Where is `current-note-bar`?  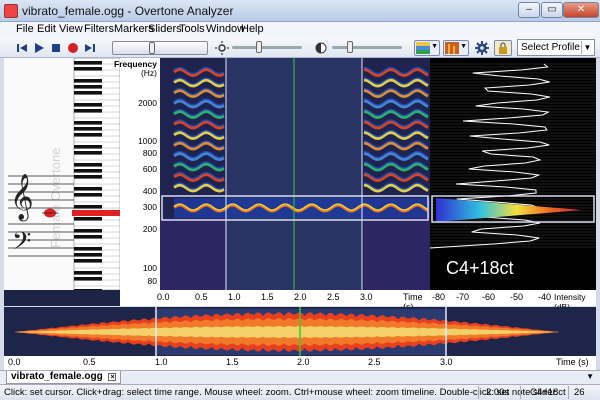 current-note-bar is located at coordinates (96, 213).